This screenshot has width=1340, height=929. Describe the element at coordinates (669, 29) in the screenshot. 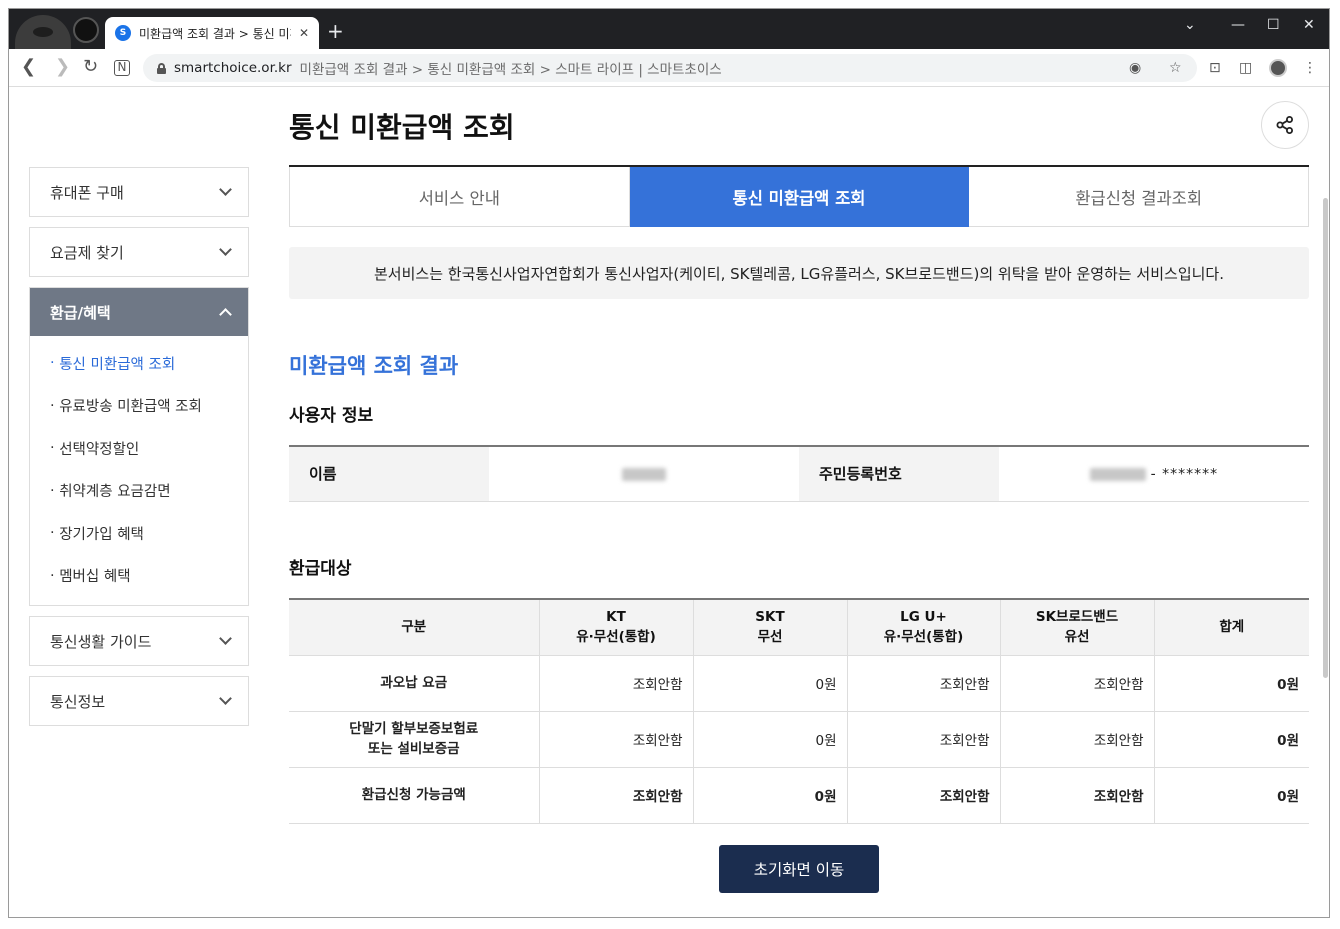

I see `tab-strip: S 미환급액 조회 결과 > 통신 미환 ✕ + ⌄ — ☐ ✕` at that location.